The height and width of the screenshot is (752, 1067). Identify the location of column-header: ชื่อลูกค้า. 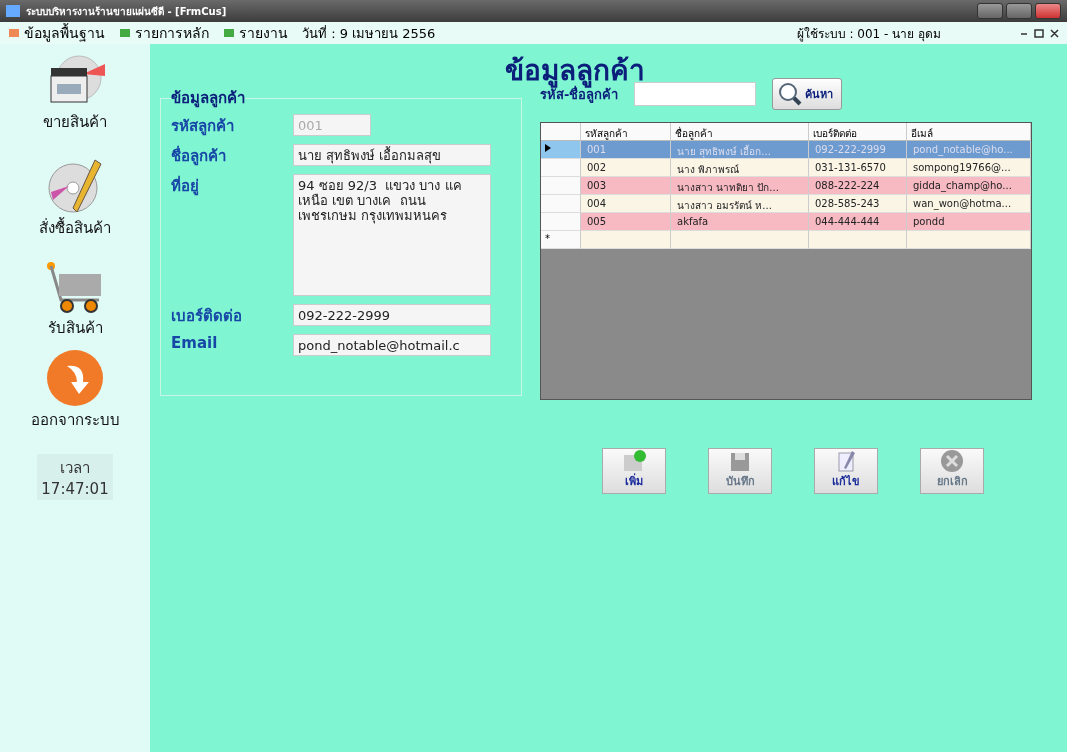
(740, 132).